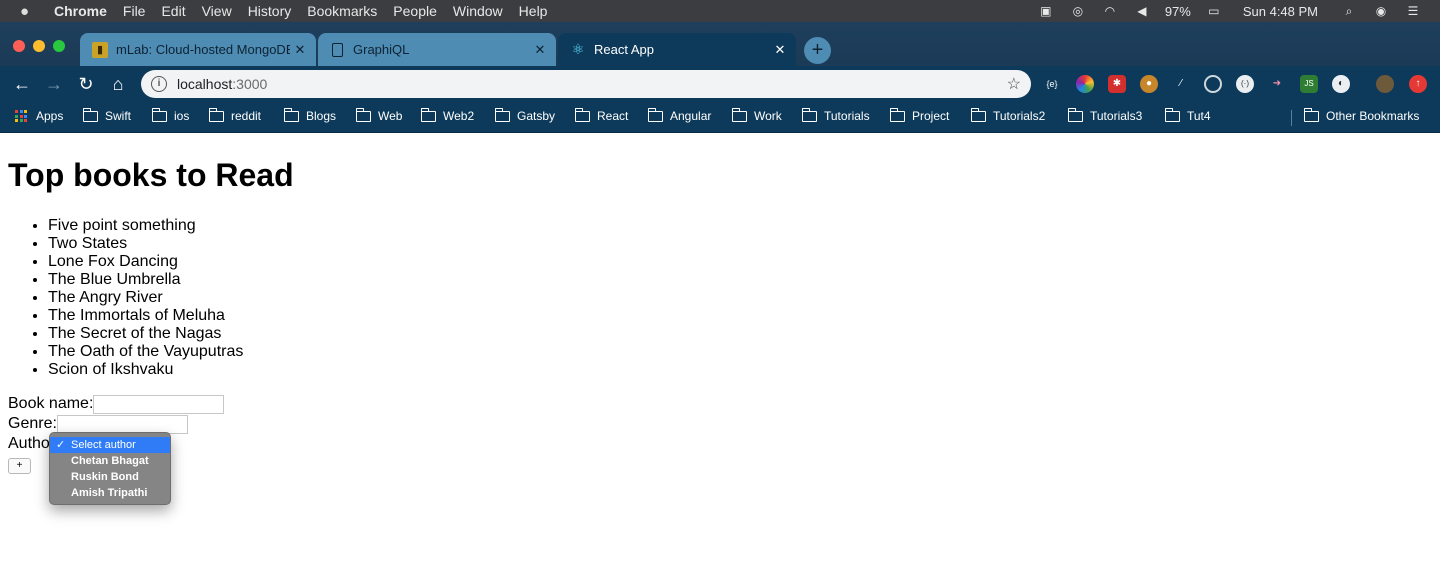 This screenshot has height=577, width=1440. Describe the element at coordinates (19, 466) in the screenshot. I see `add-book-button: +` at that location.